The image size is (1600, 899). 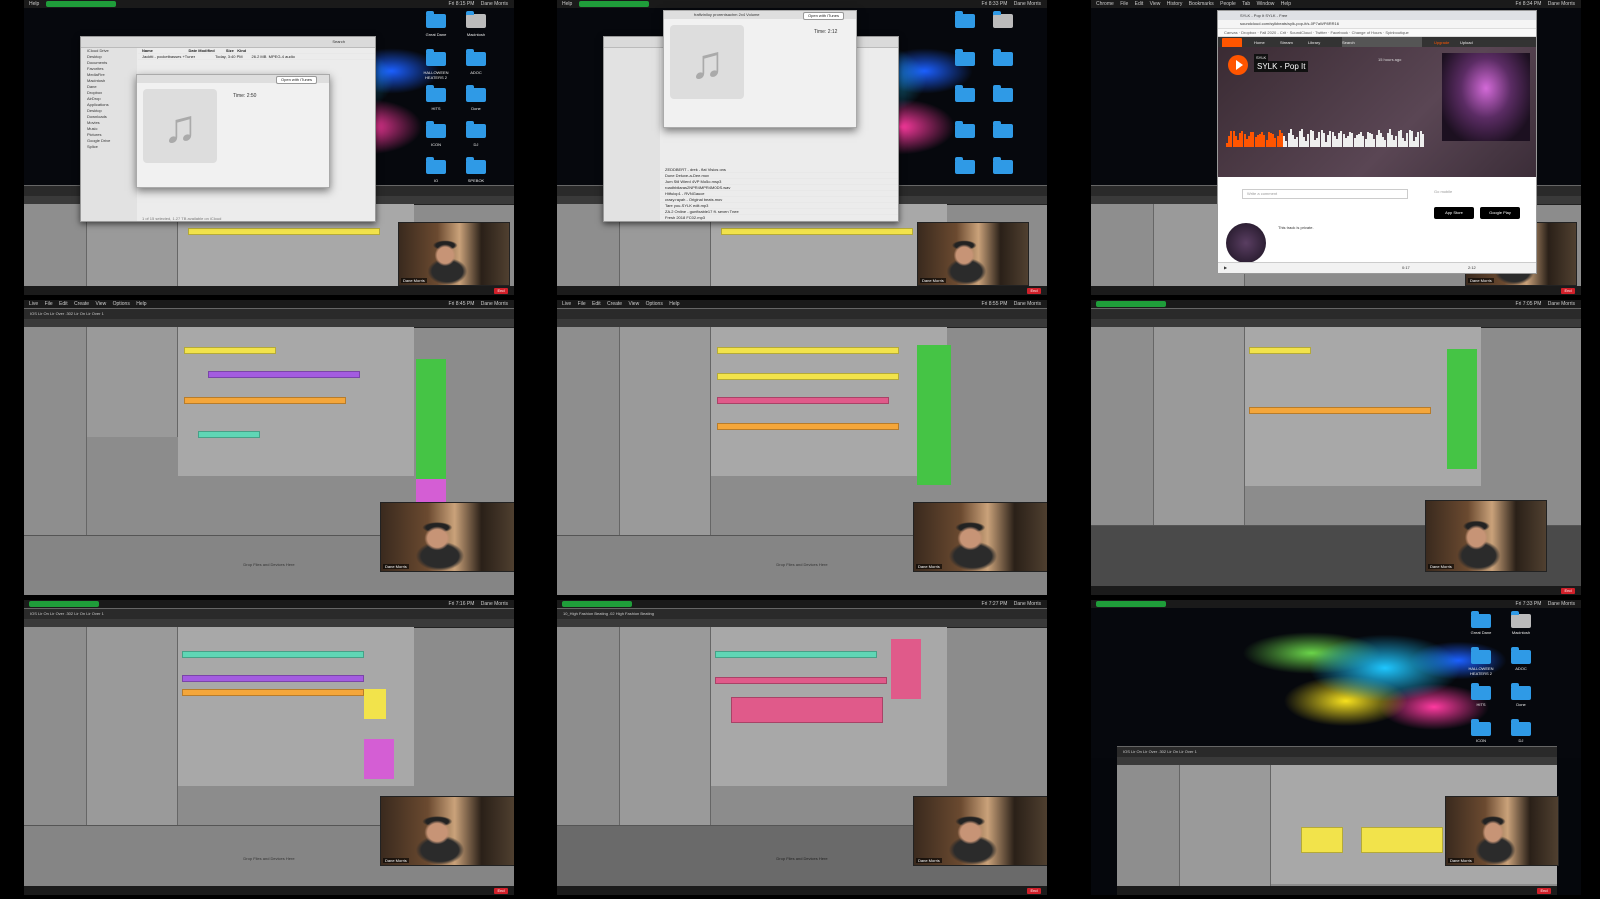 I want to click on play-pause-icon: ▶, so click(x=1225, y=268).